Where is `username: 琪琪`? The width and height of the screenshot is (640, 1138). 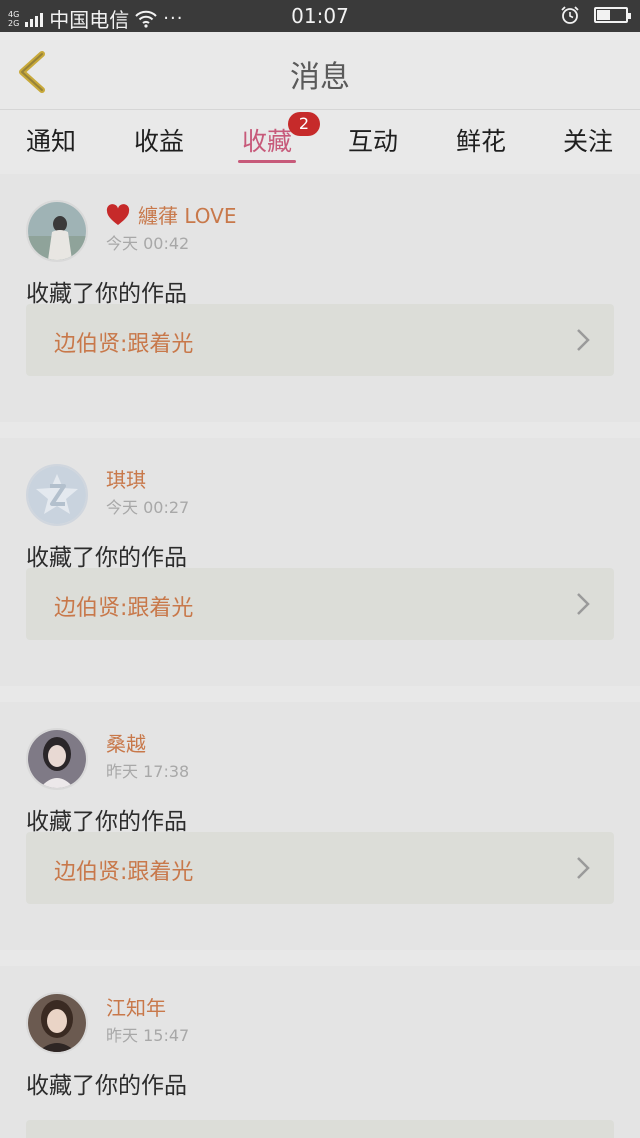 username: 琪琪 is located at coordinates (126, 478).